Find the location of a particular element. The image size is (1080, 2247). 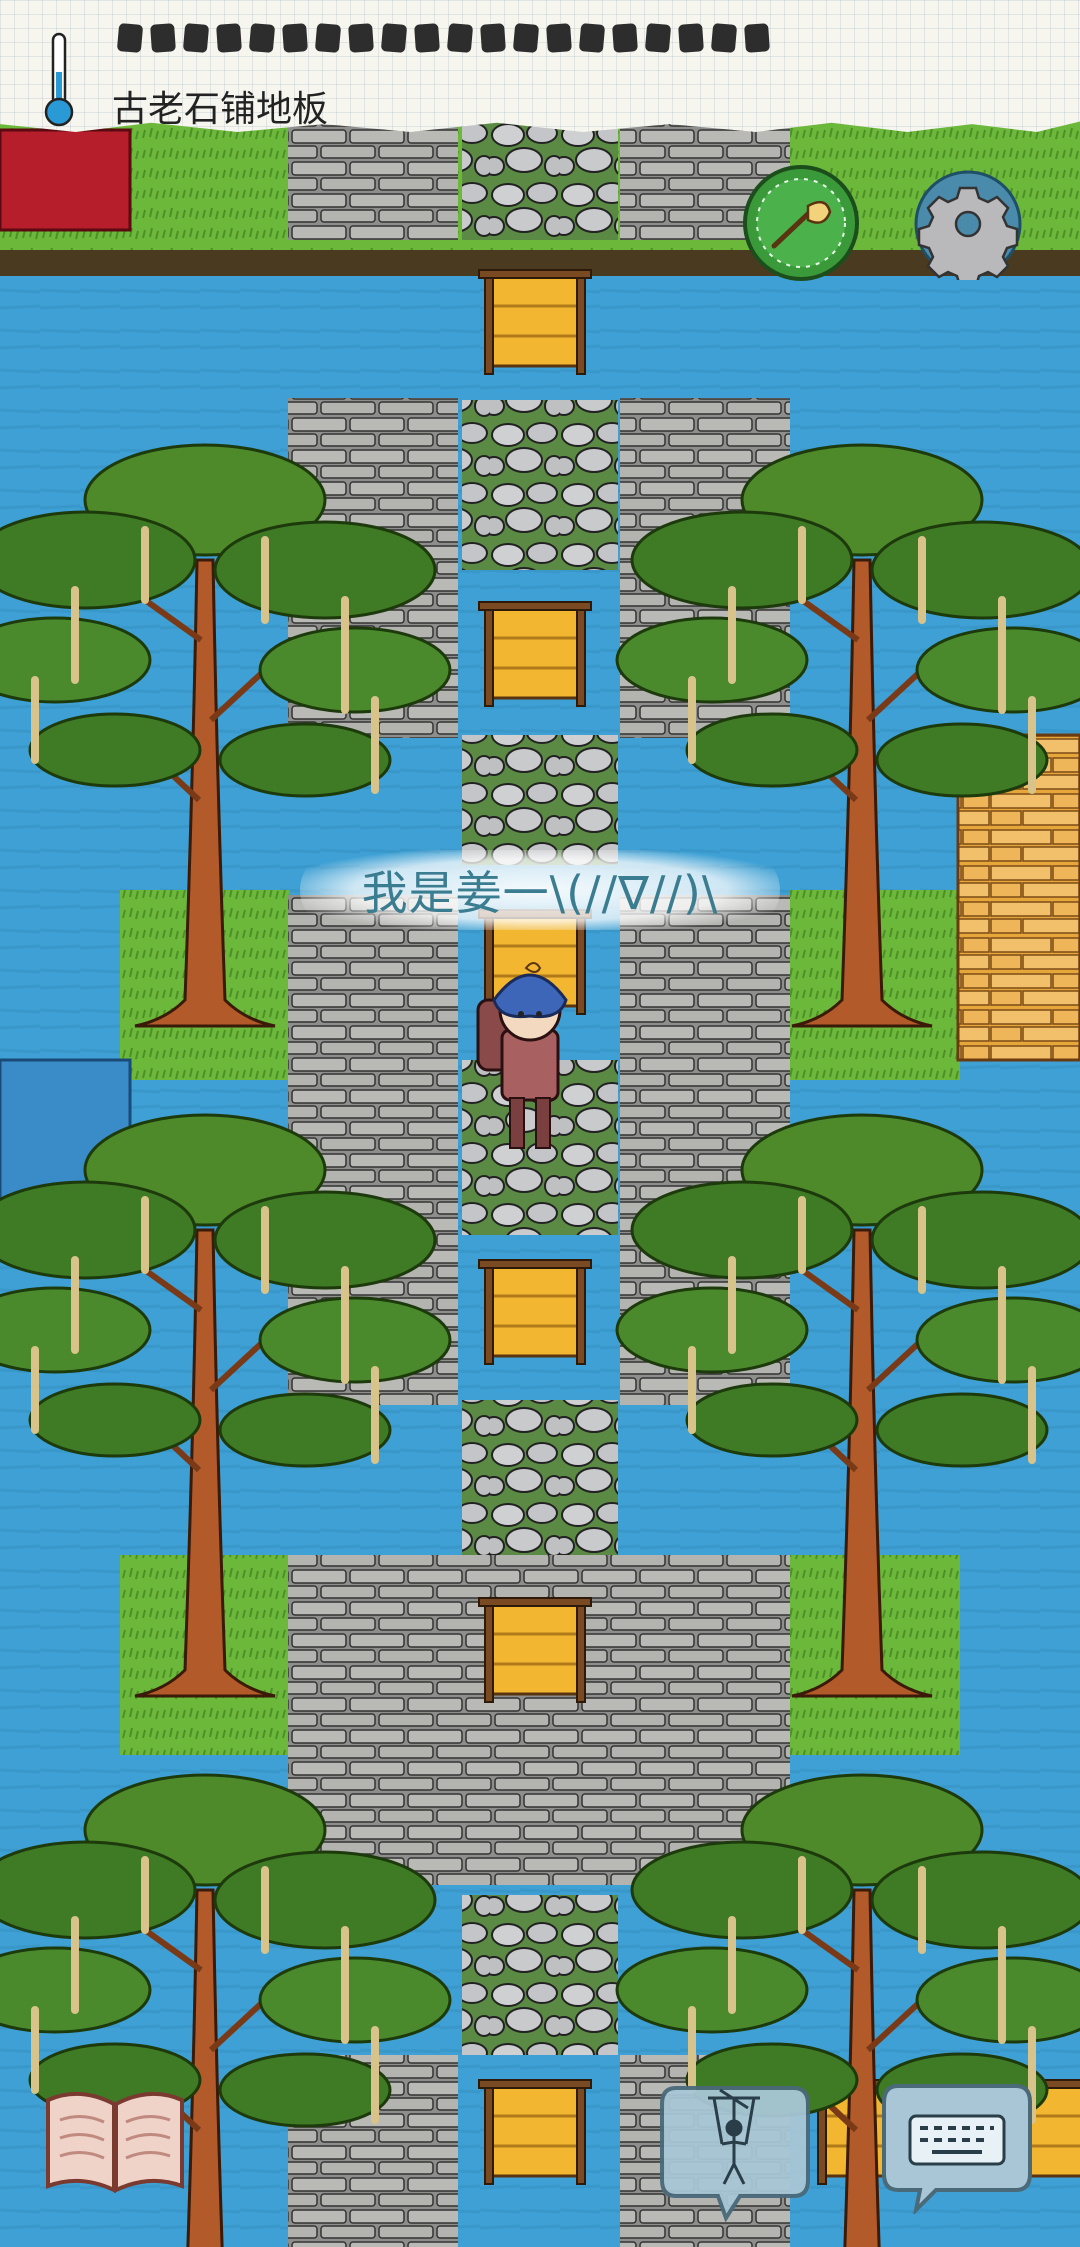

chat-keyboard-button is located at coordinates (956, 2144).